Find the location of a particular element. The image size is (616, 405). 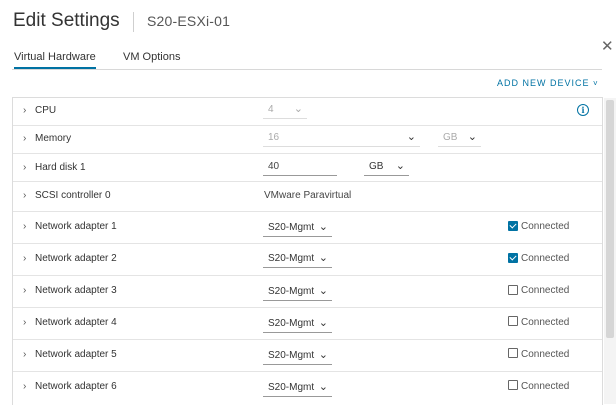

memory-select-value: 16 is located at coordinates (274, 137).